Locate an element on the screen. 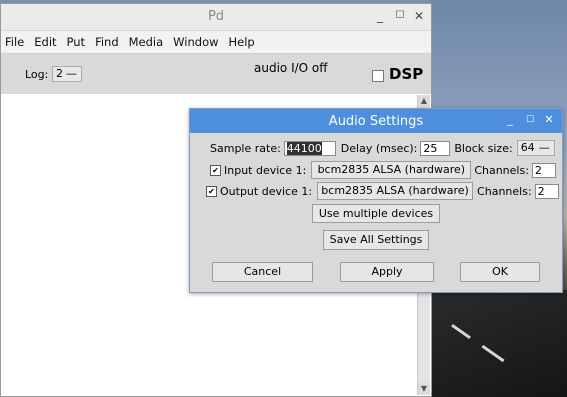 The image size is (567, 397). delay-label: Delay (msec): is located at coordinates (379, 148).